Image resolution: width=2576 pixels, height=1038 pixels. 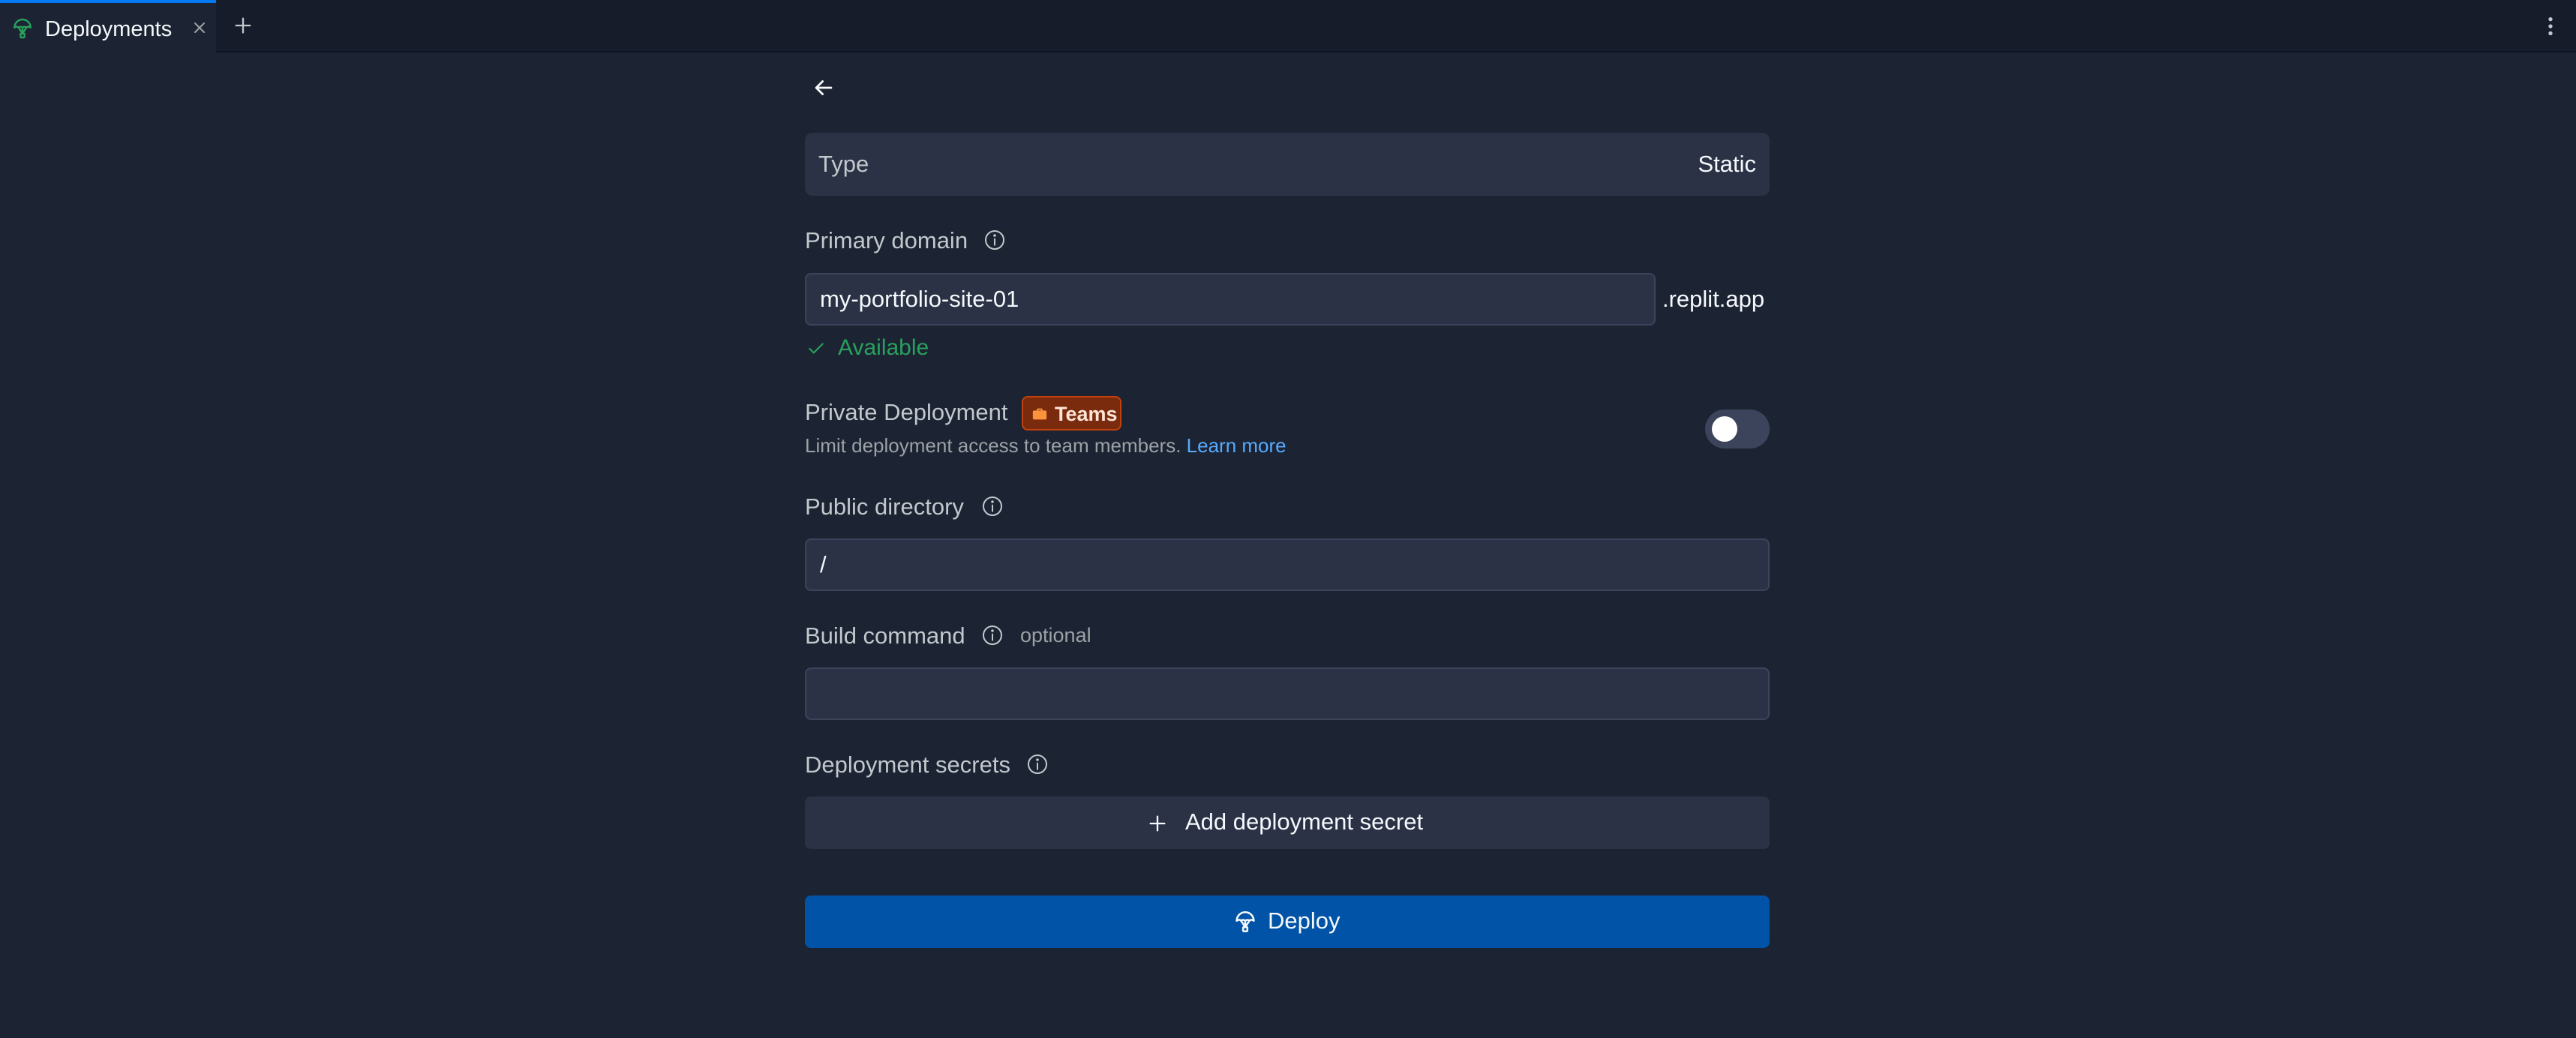 What do you see at coordinates (885, 635) in the screenshot?
I see `build-command-label: Build command` at bounding box center [885, 635].